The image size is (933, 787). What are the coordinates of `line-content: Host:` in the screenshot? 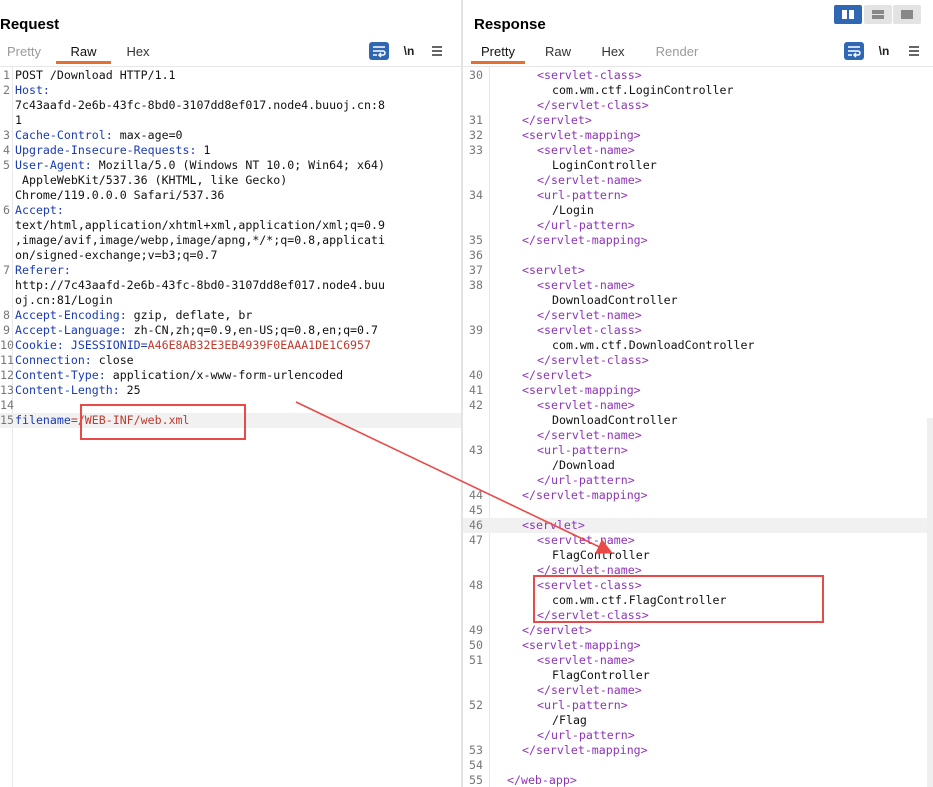 It's located at (32, 90).